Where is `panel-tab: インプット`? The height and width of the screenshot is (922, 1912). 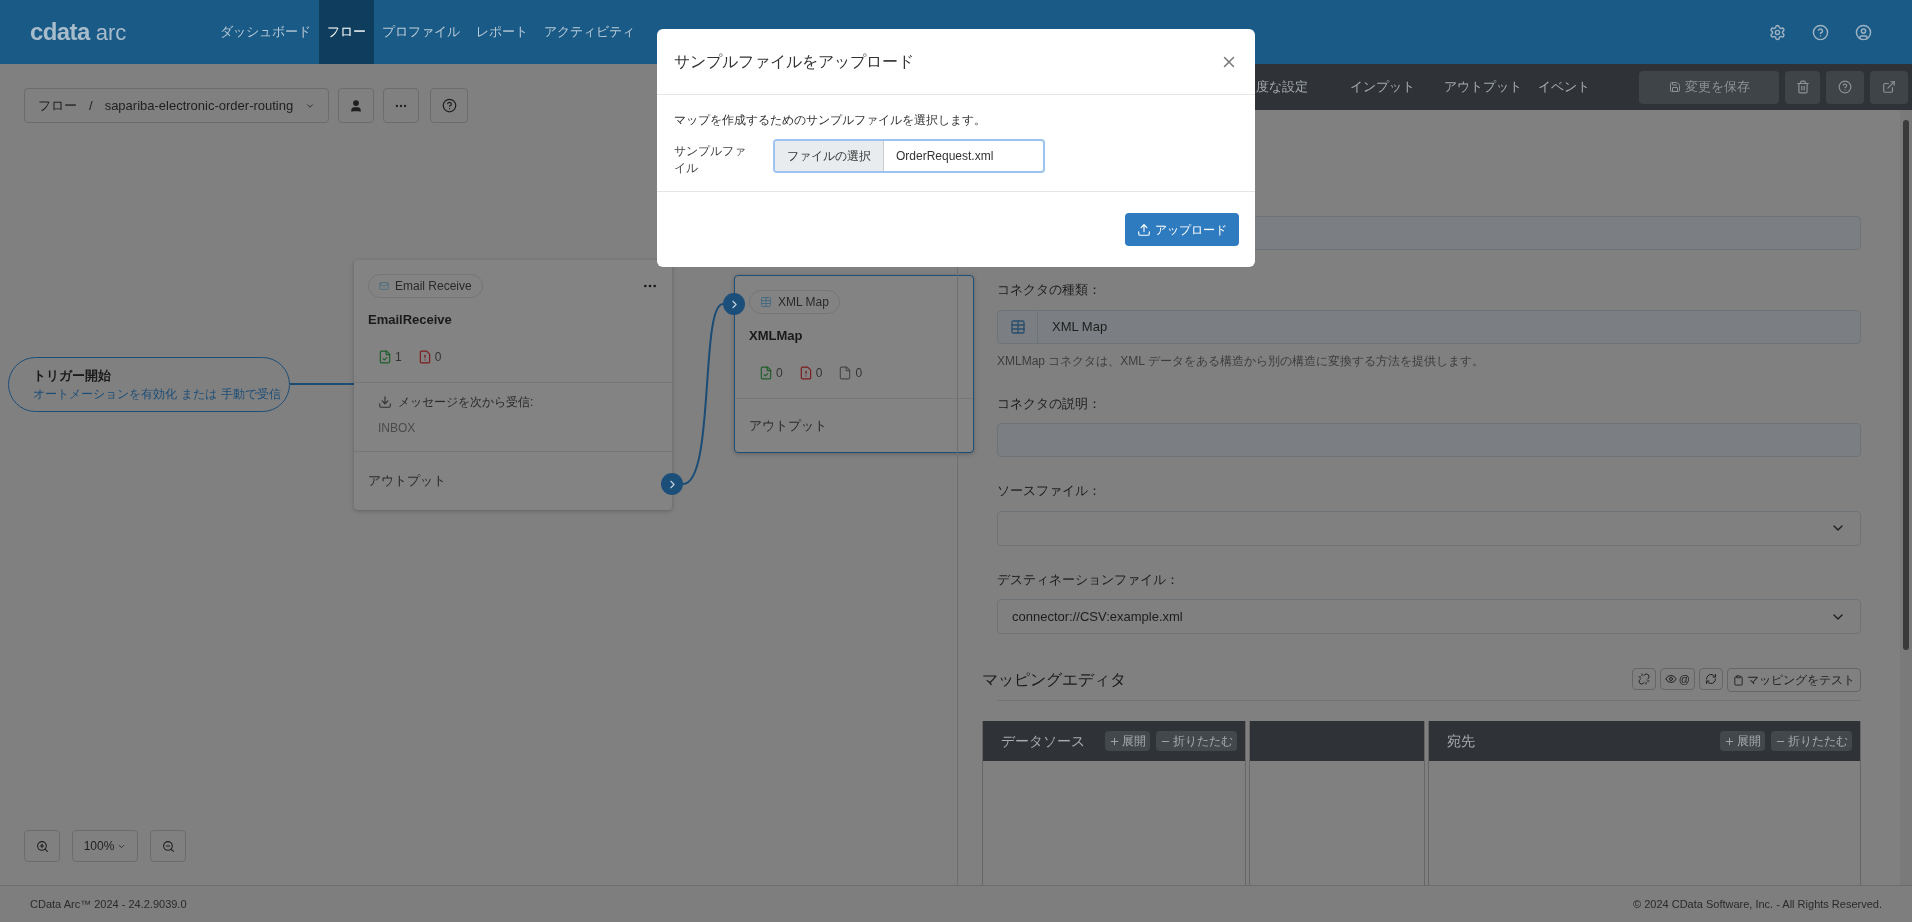 panel-tab: インプット is located at coordinates (1397, 87).